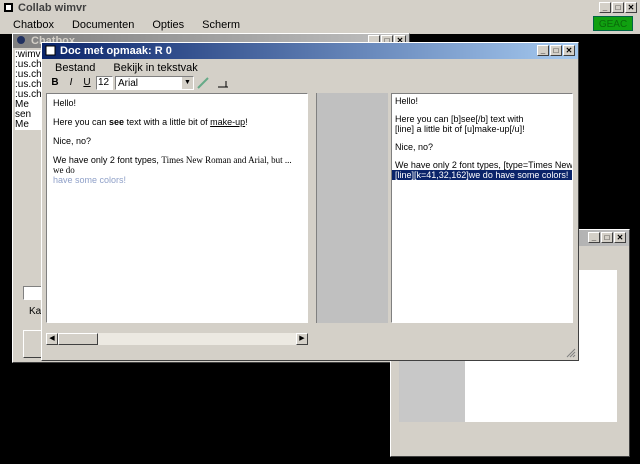 This screenshot has height=464, width=640. Describe the element at coordinates (104, 83) in the screenshot. I see `font-size-input: 12` at that location.